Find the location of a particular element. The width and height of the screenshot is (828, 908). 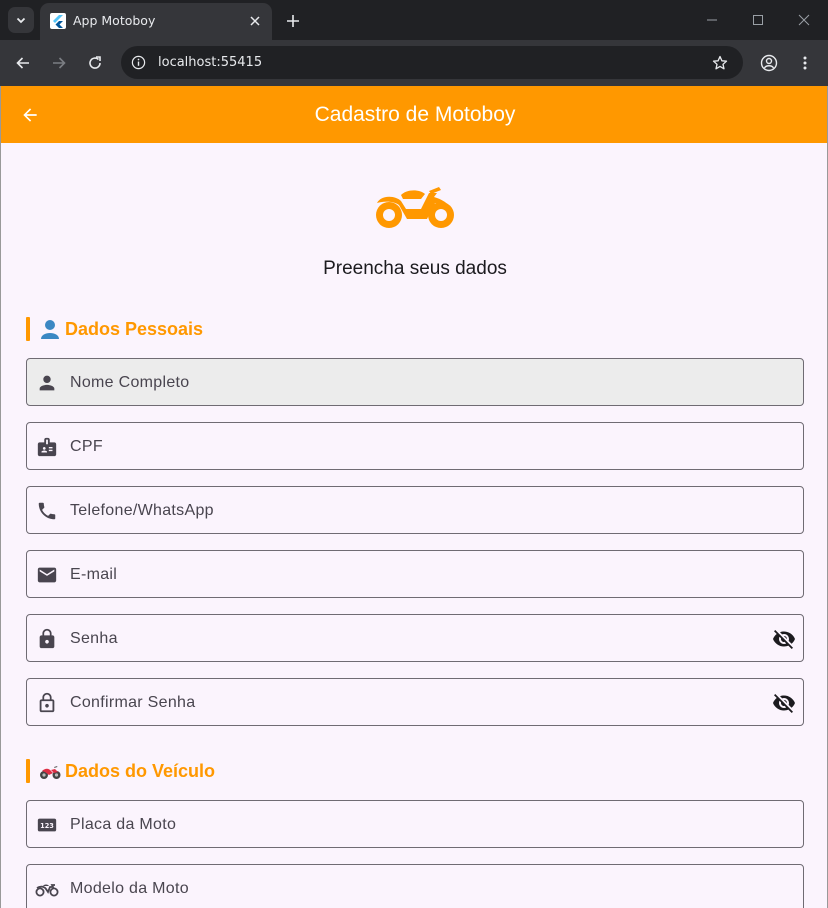

tab-close-button is located at coordinates (255, 21).